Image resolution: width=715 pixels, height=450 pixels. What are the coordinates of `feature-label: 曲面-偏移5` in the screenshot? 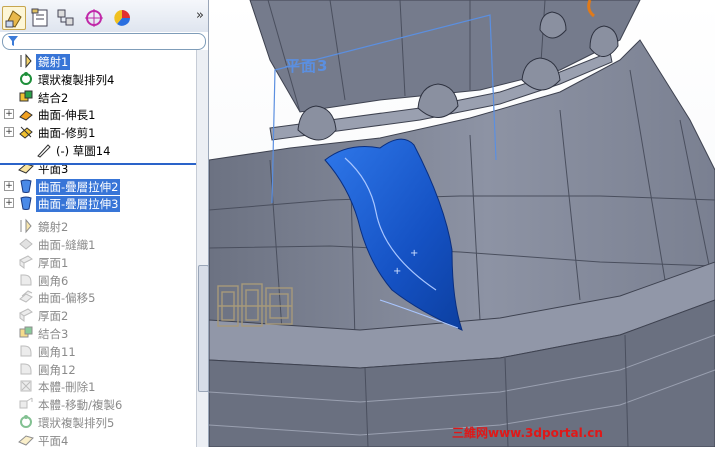 It's located at (67, 298).